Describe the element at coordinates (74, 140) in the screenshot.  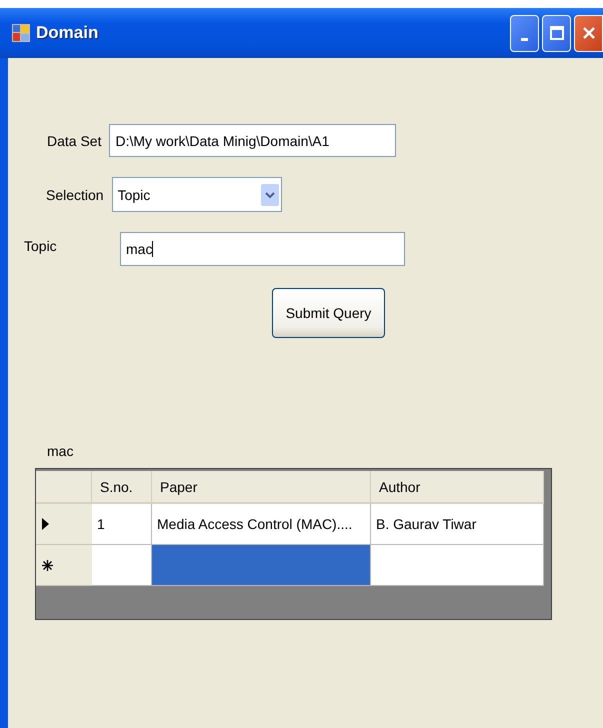
I see `data-set-label: Data Set` at that location.